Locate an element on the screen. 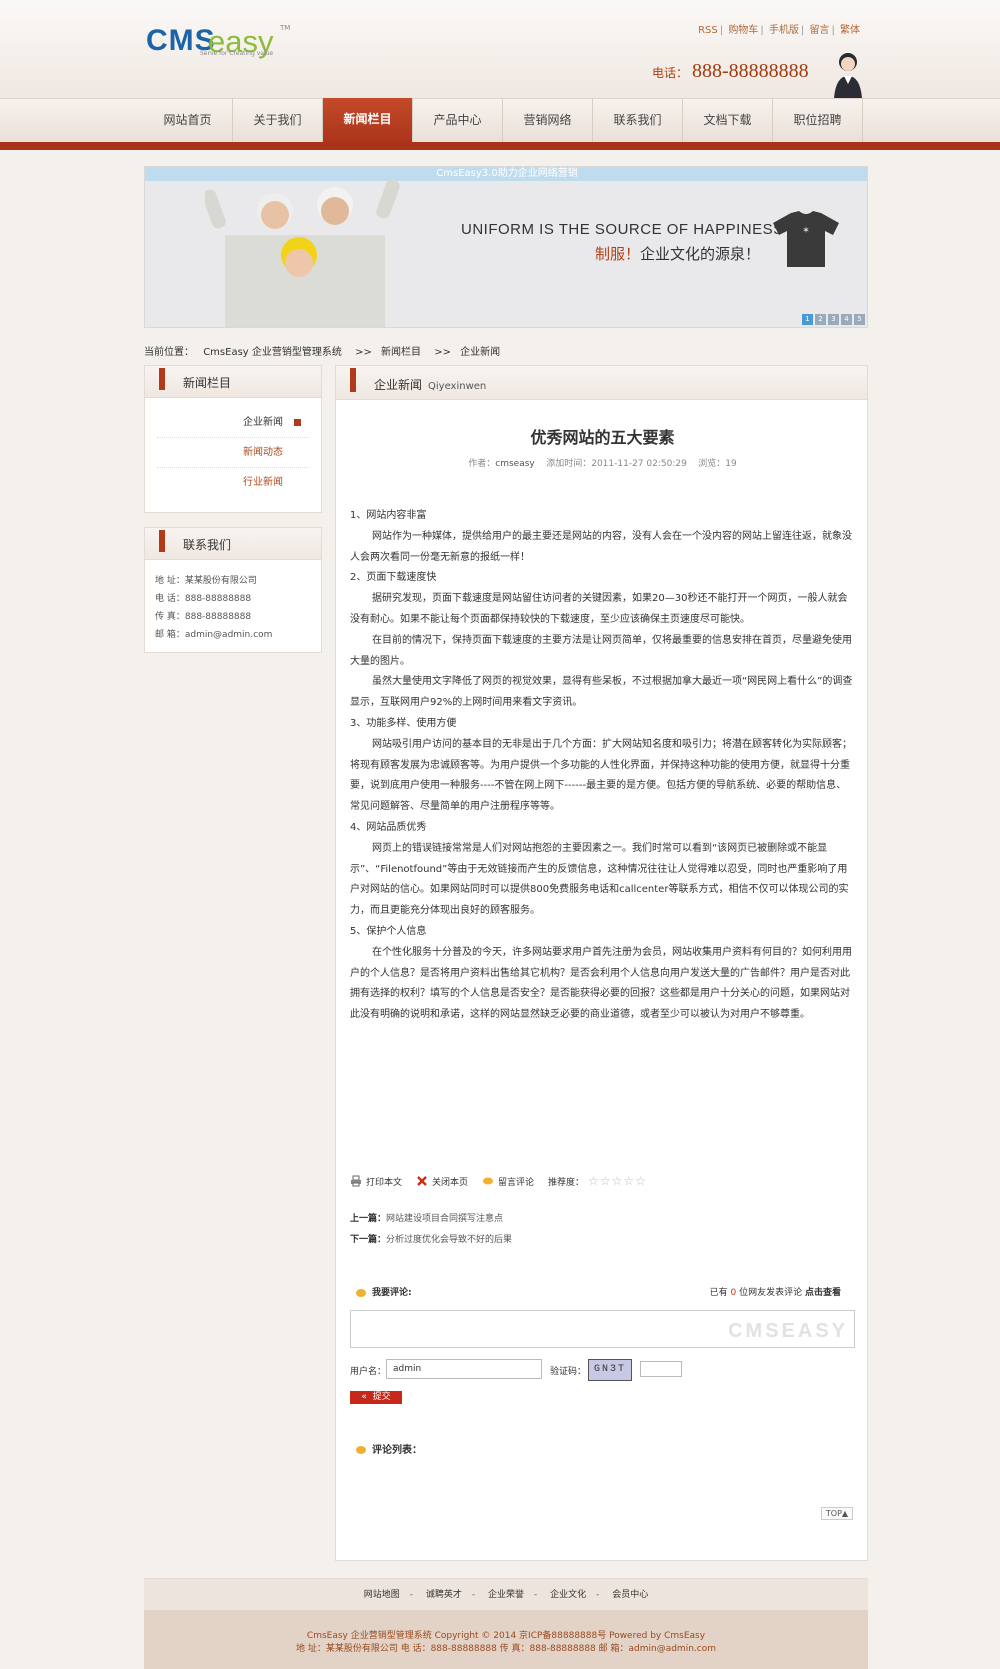 This screenshot has width=1000, height=1669. prev-label: 上一篇： is located at coordinates (368, 1219).